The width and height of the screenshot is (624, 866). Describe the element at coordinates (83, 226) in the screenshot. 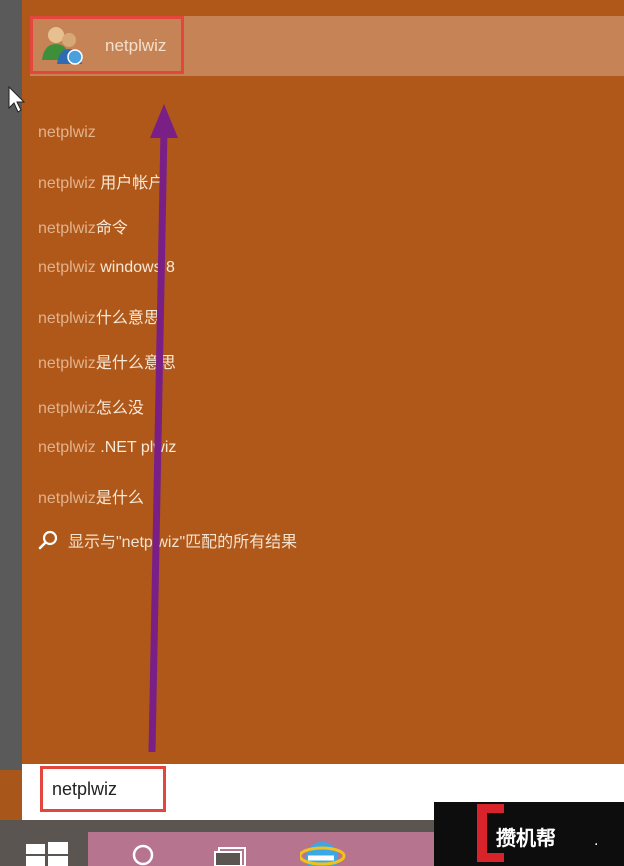

I see `suggestion-item: netplwiz命令` at that location.